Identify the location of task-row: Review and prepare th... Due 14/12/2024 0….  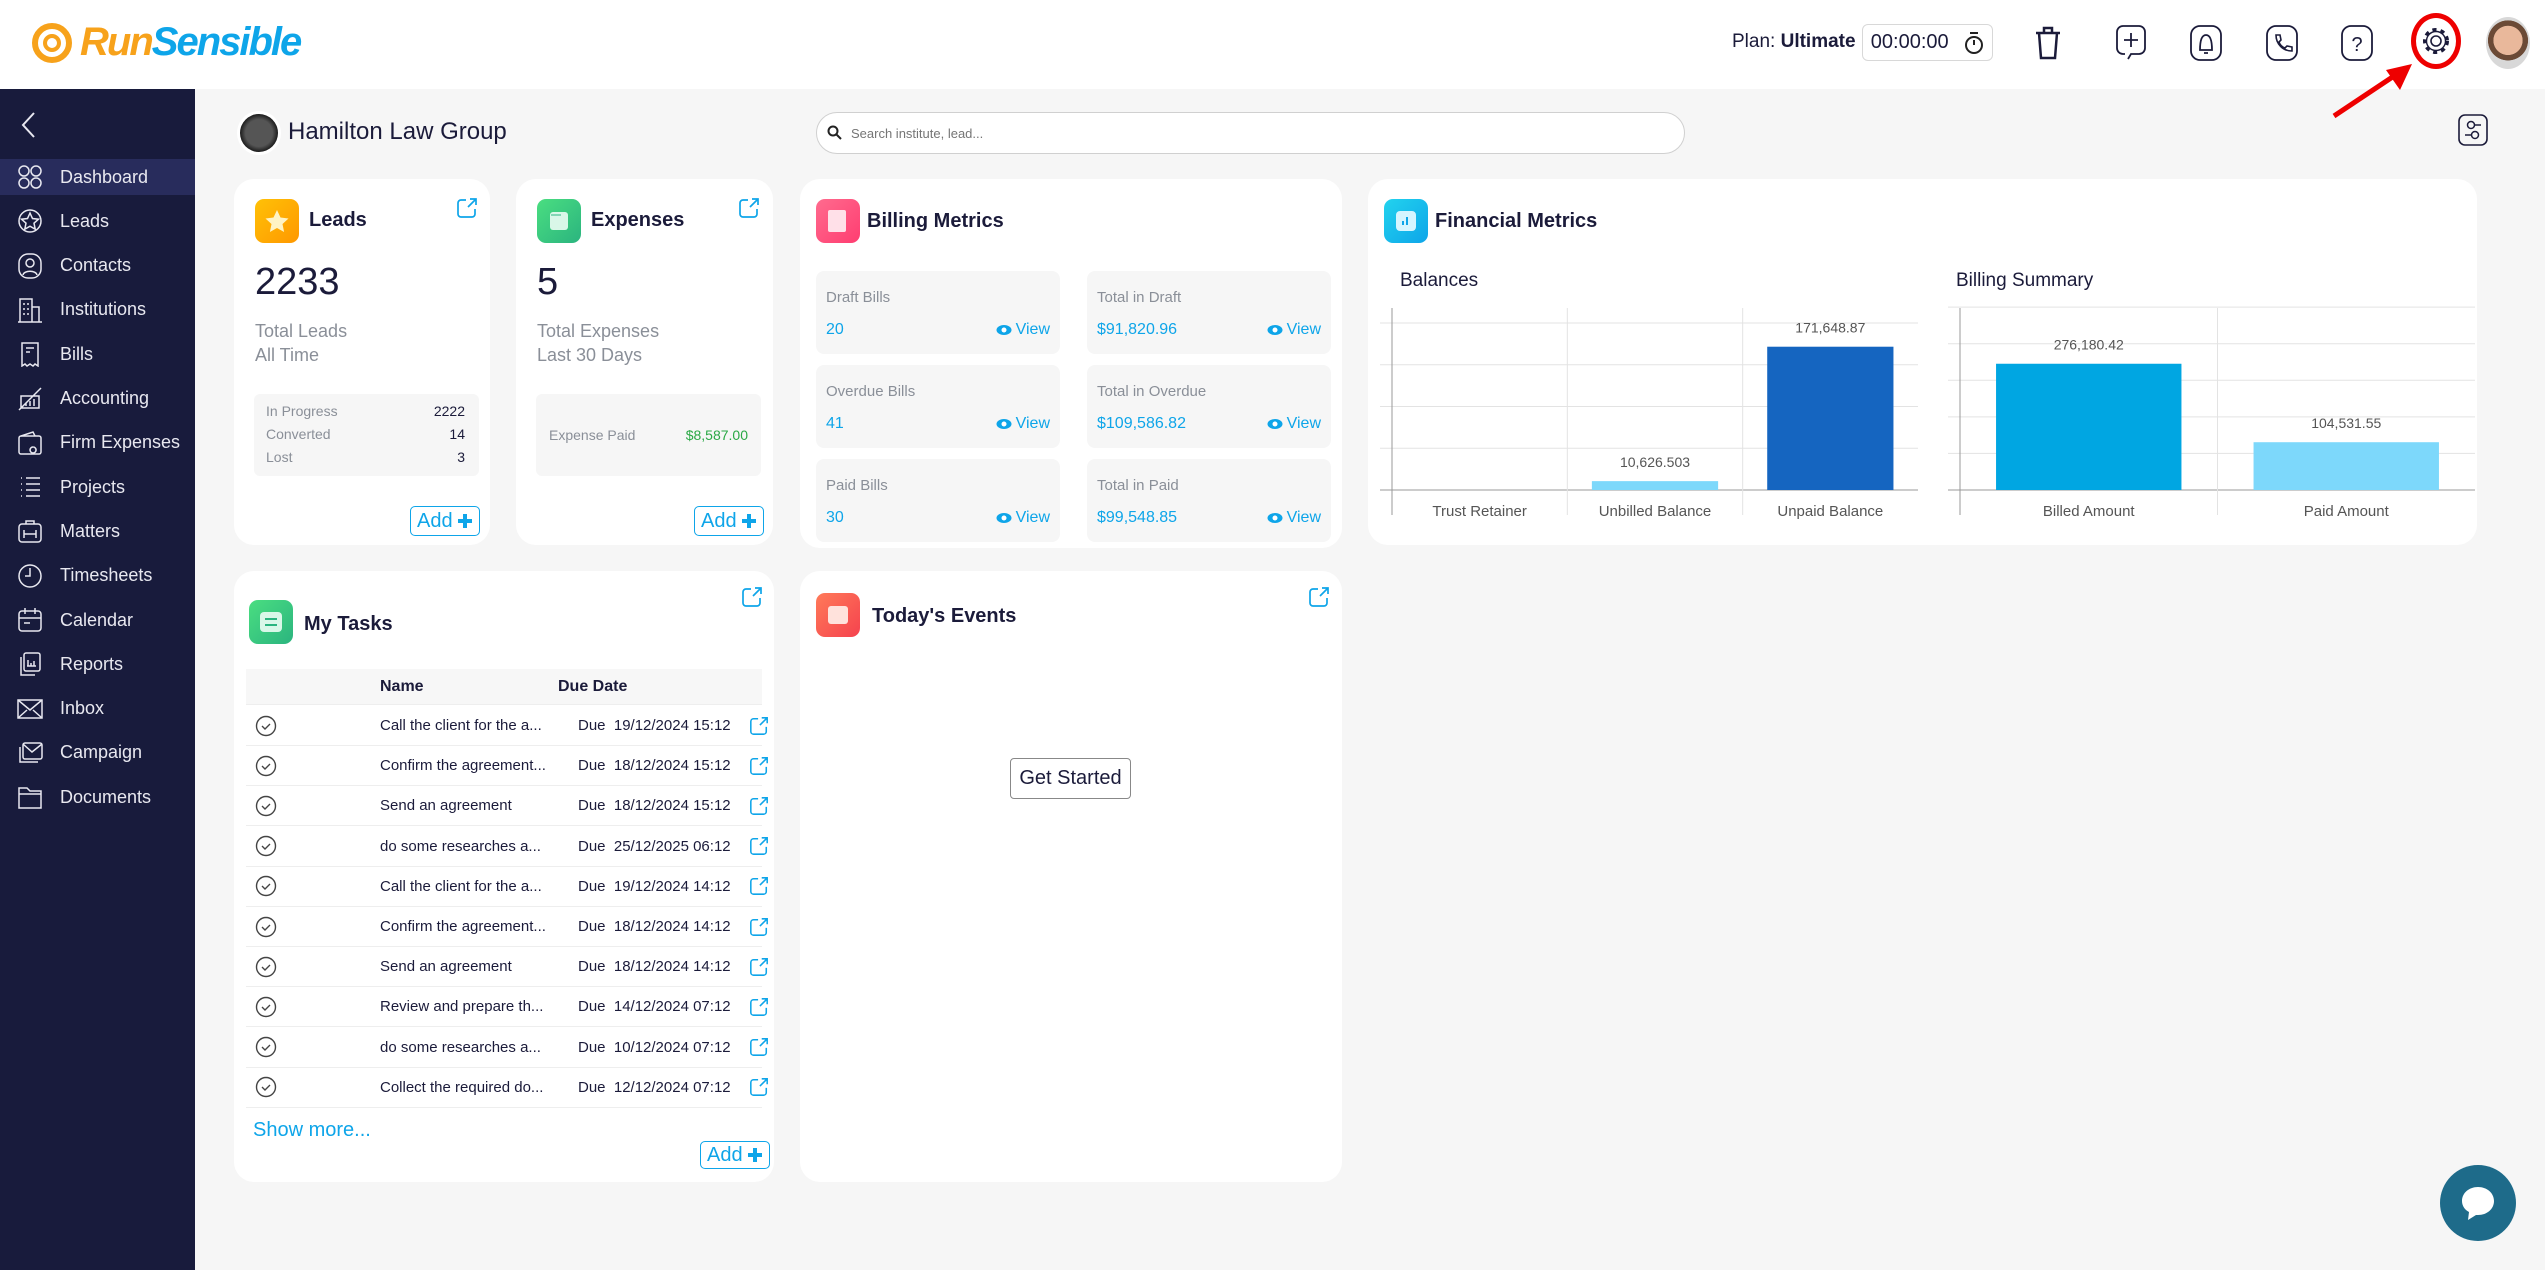
(507, 1007).